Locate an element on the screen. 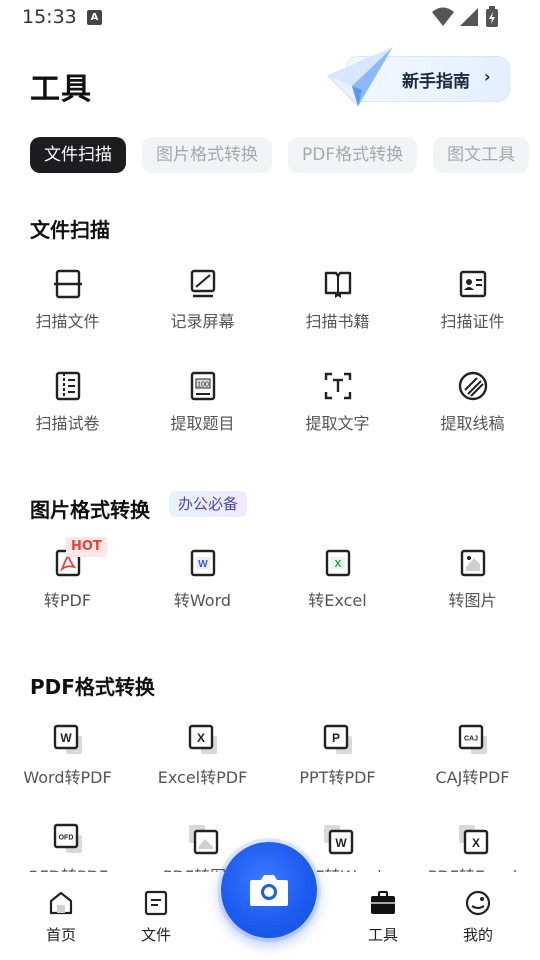 The width and height of the screenshot is (540, 960). pdf-to-image-icon is located at coordinates (204, 840).